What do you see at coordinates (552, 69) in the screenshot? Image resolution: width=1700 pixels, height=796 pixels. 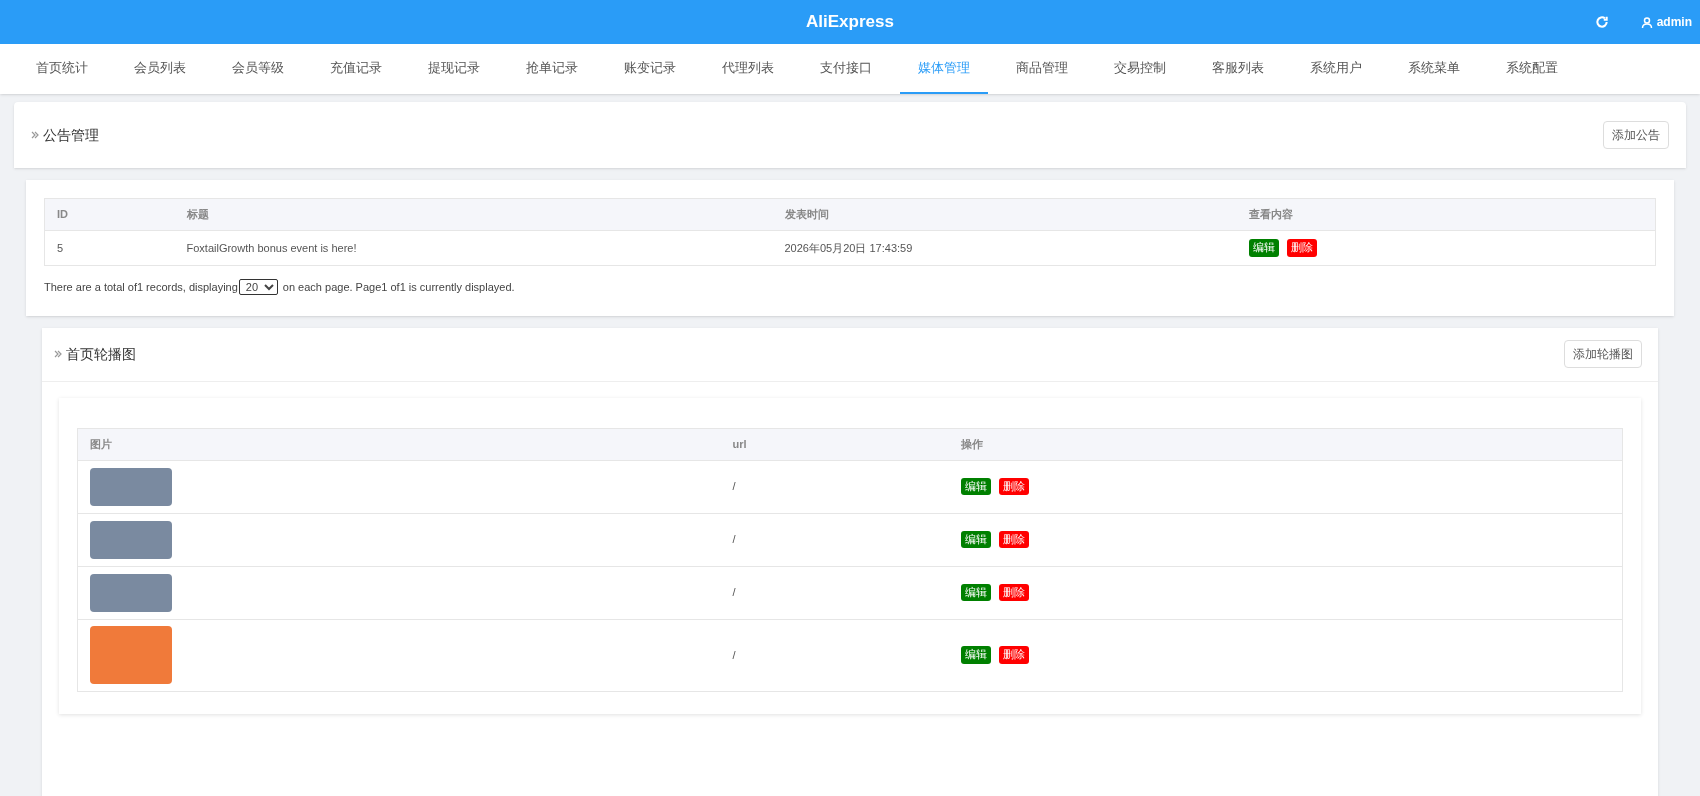 I see `nav-tab: 抢单记录` at bounding box center [552, 69].